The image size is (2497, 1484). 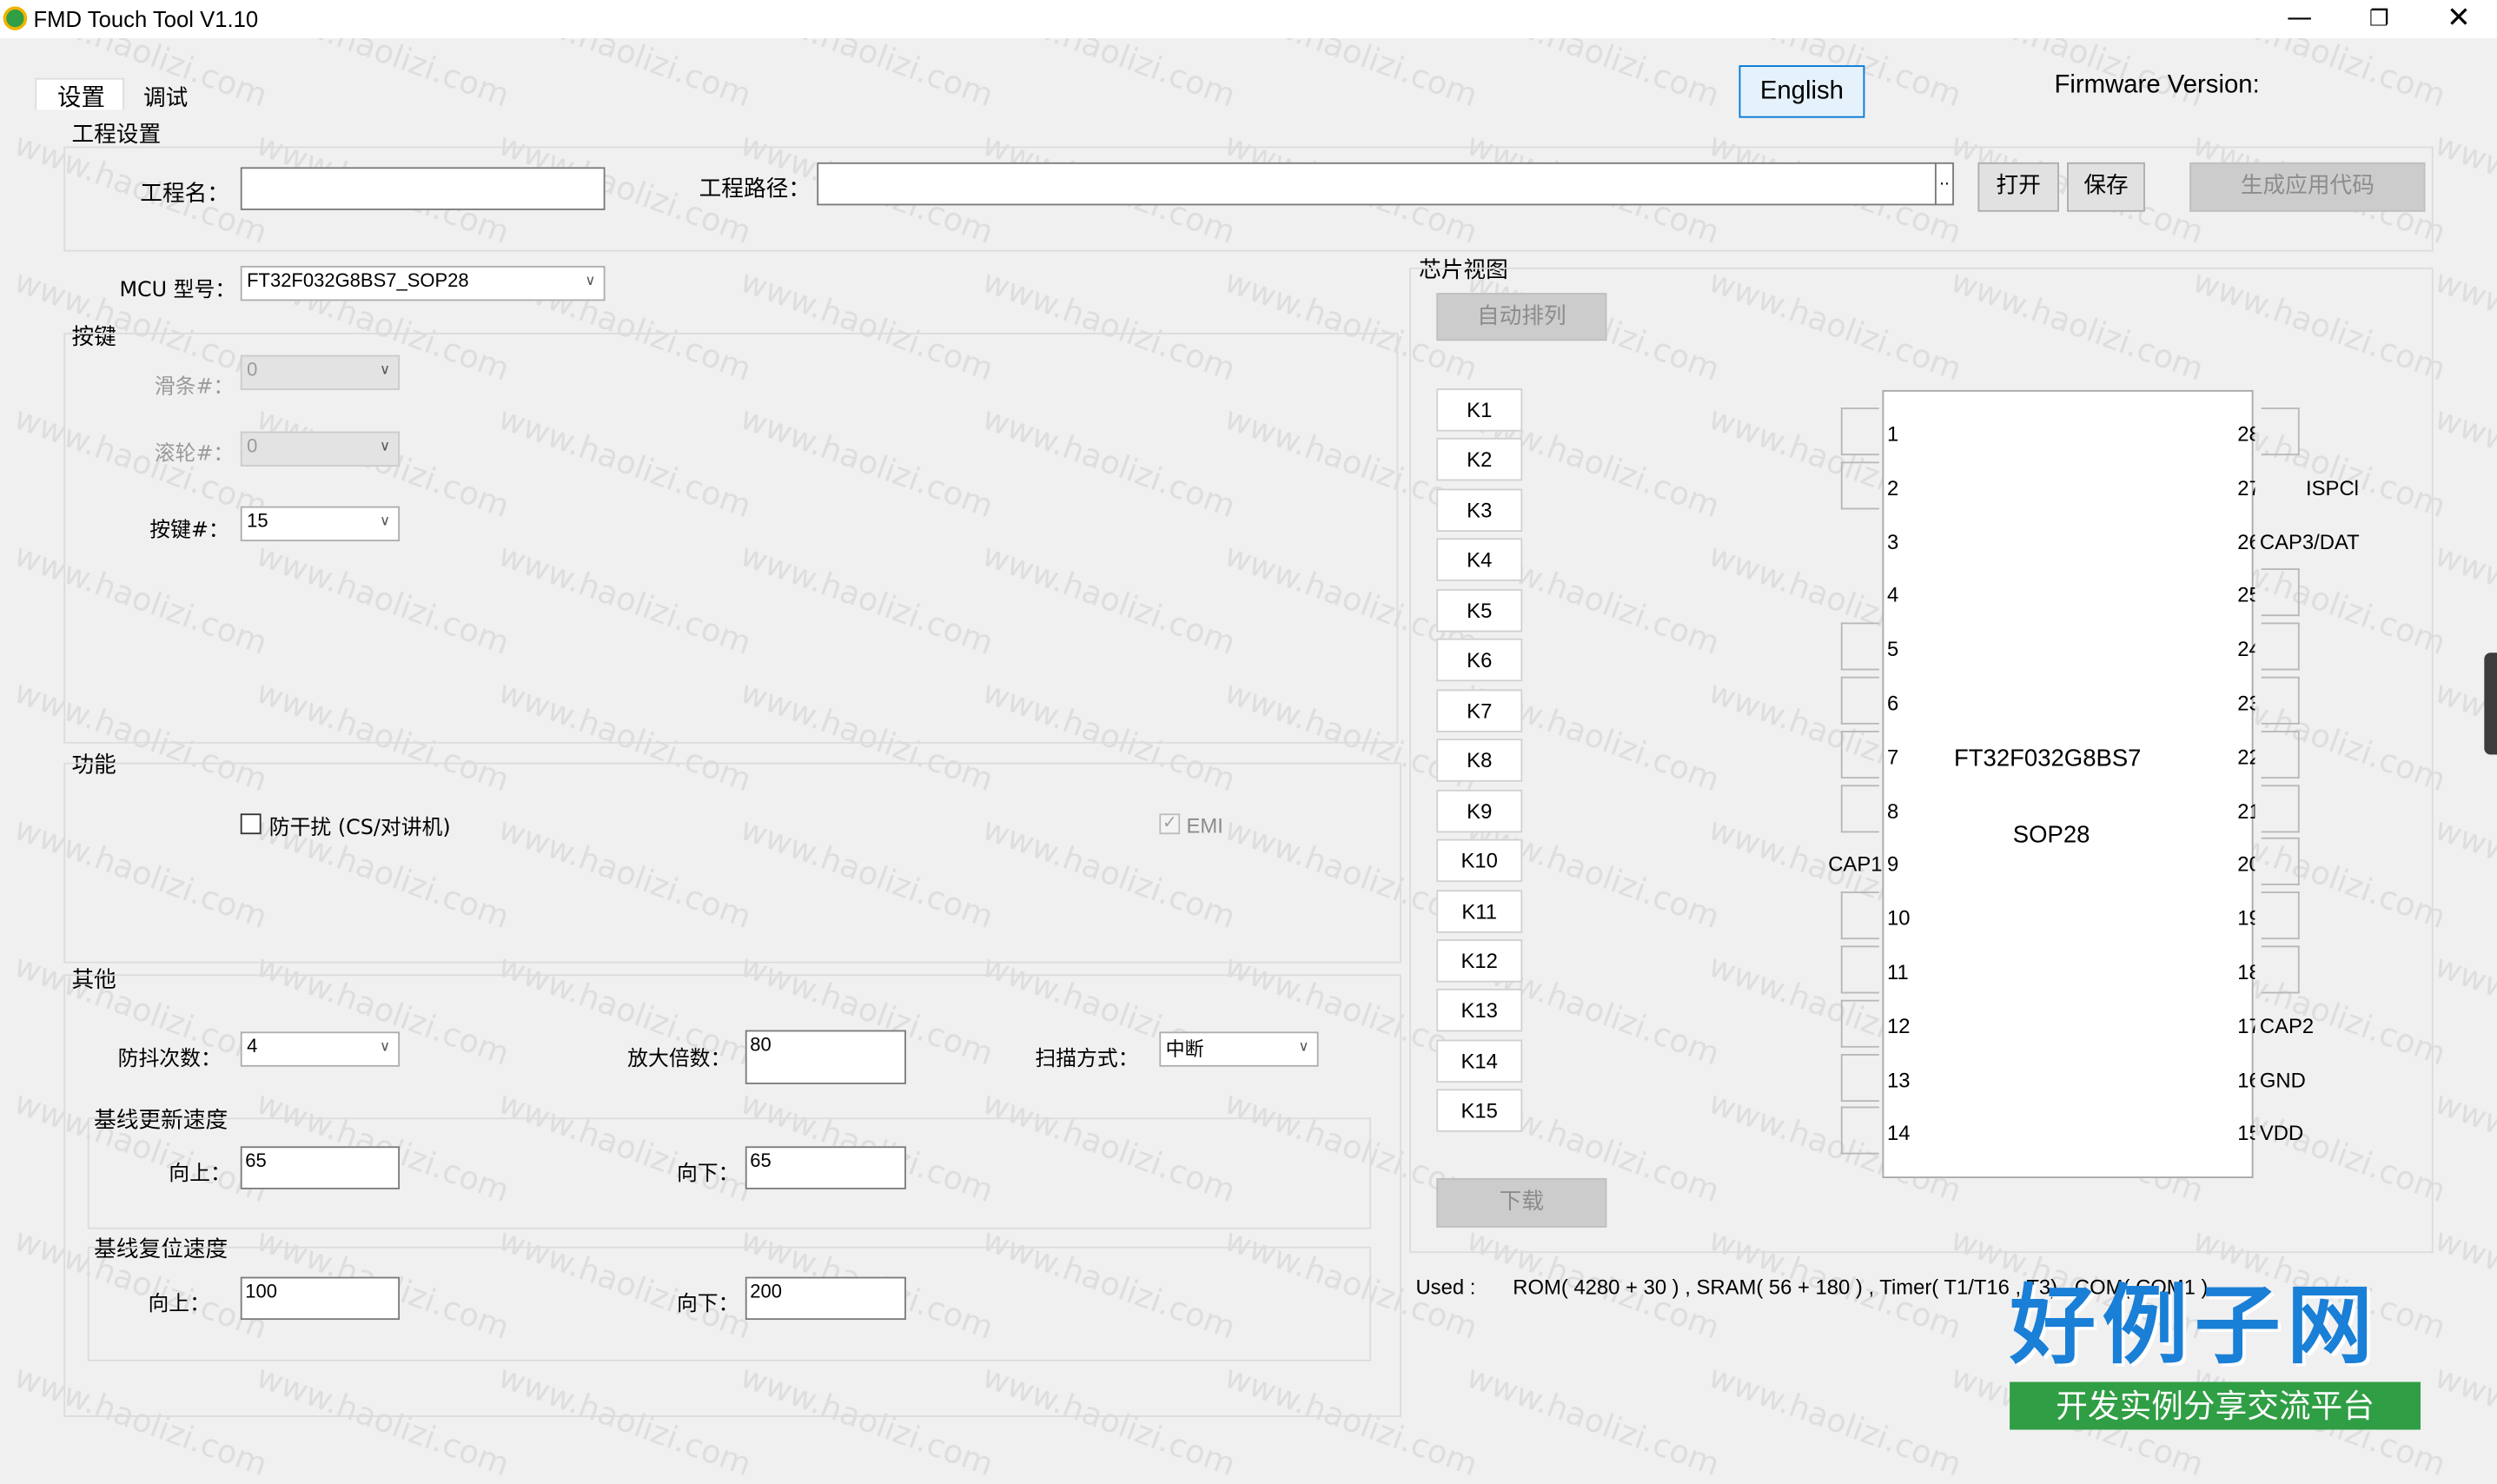 What do you see at coordinates (423, 188) in the screenshot?
I see `project-name-input` at bounding box center [423, 188].